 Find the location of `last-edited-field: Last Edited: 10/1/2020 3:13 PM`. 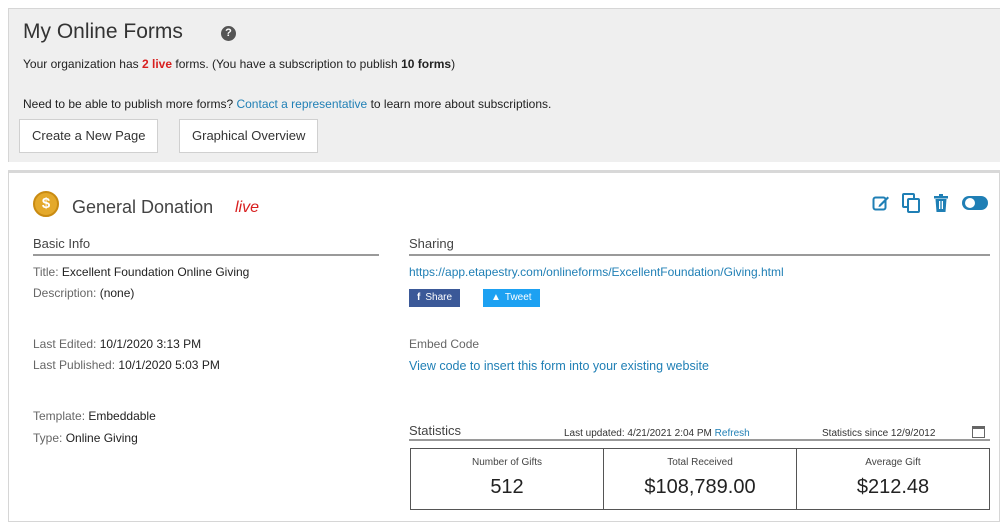

last-edited-field: Last Edited: 10/1/2020 3:13 PM is located at coordinates (117, 344).